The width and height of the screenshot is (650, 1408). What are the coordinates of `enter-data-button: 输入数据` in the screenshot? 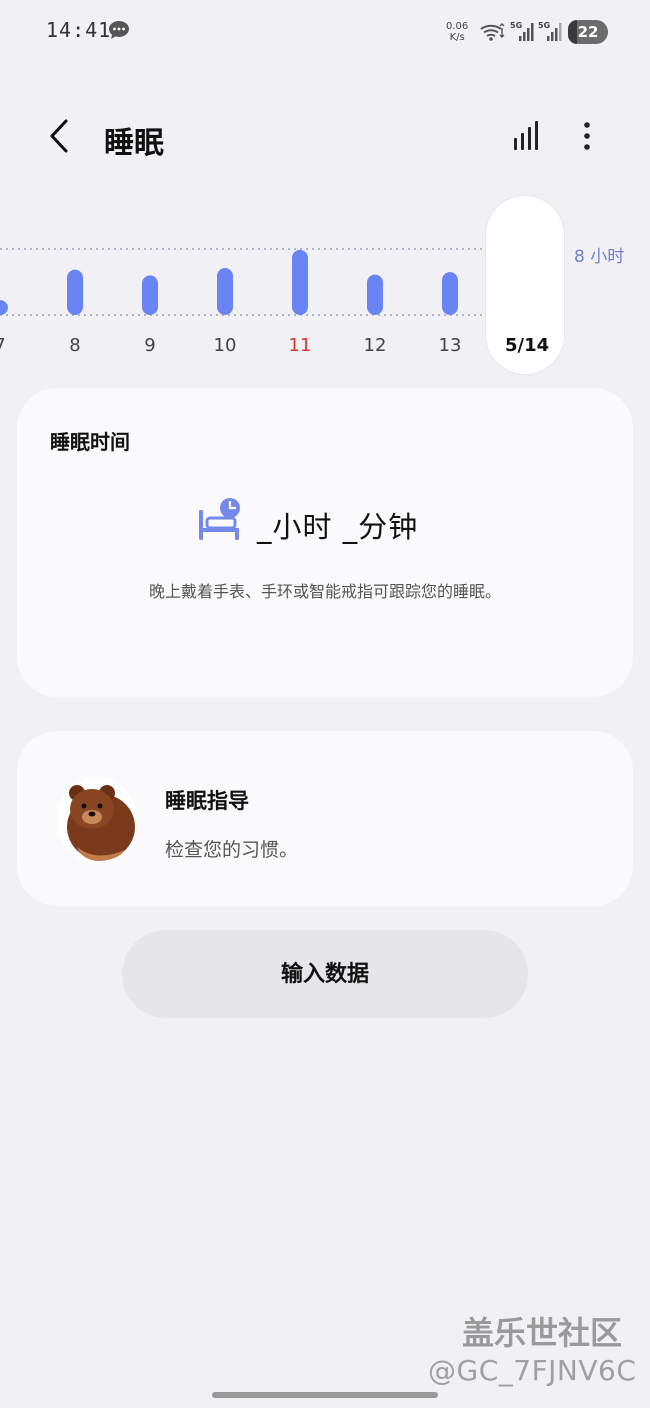 It's located at (325, 974).